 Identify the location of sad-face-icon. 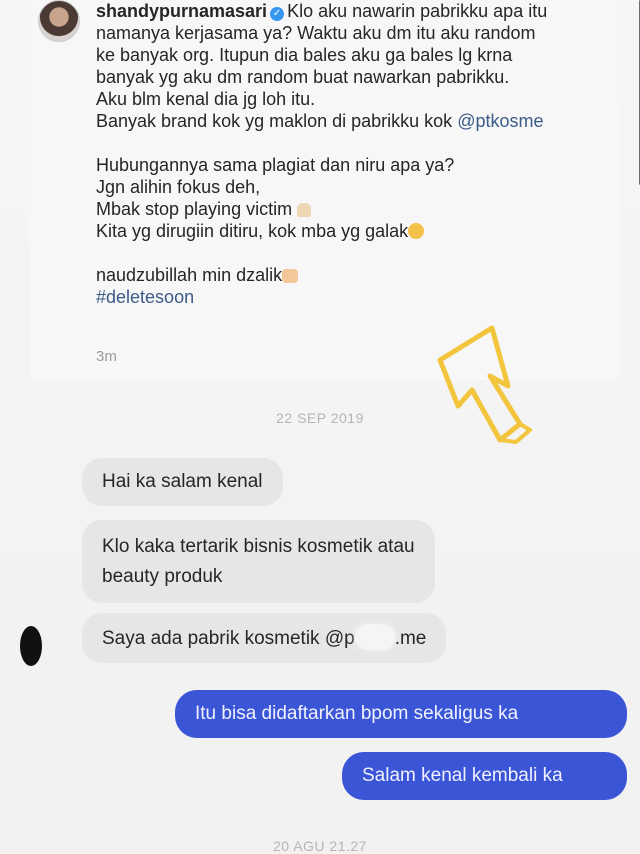
(416, 231).